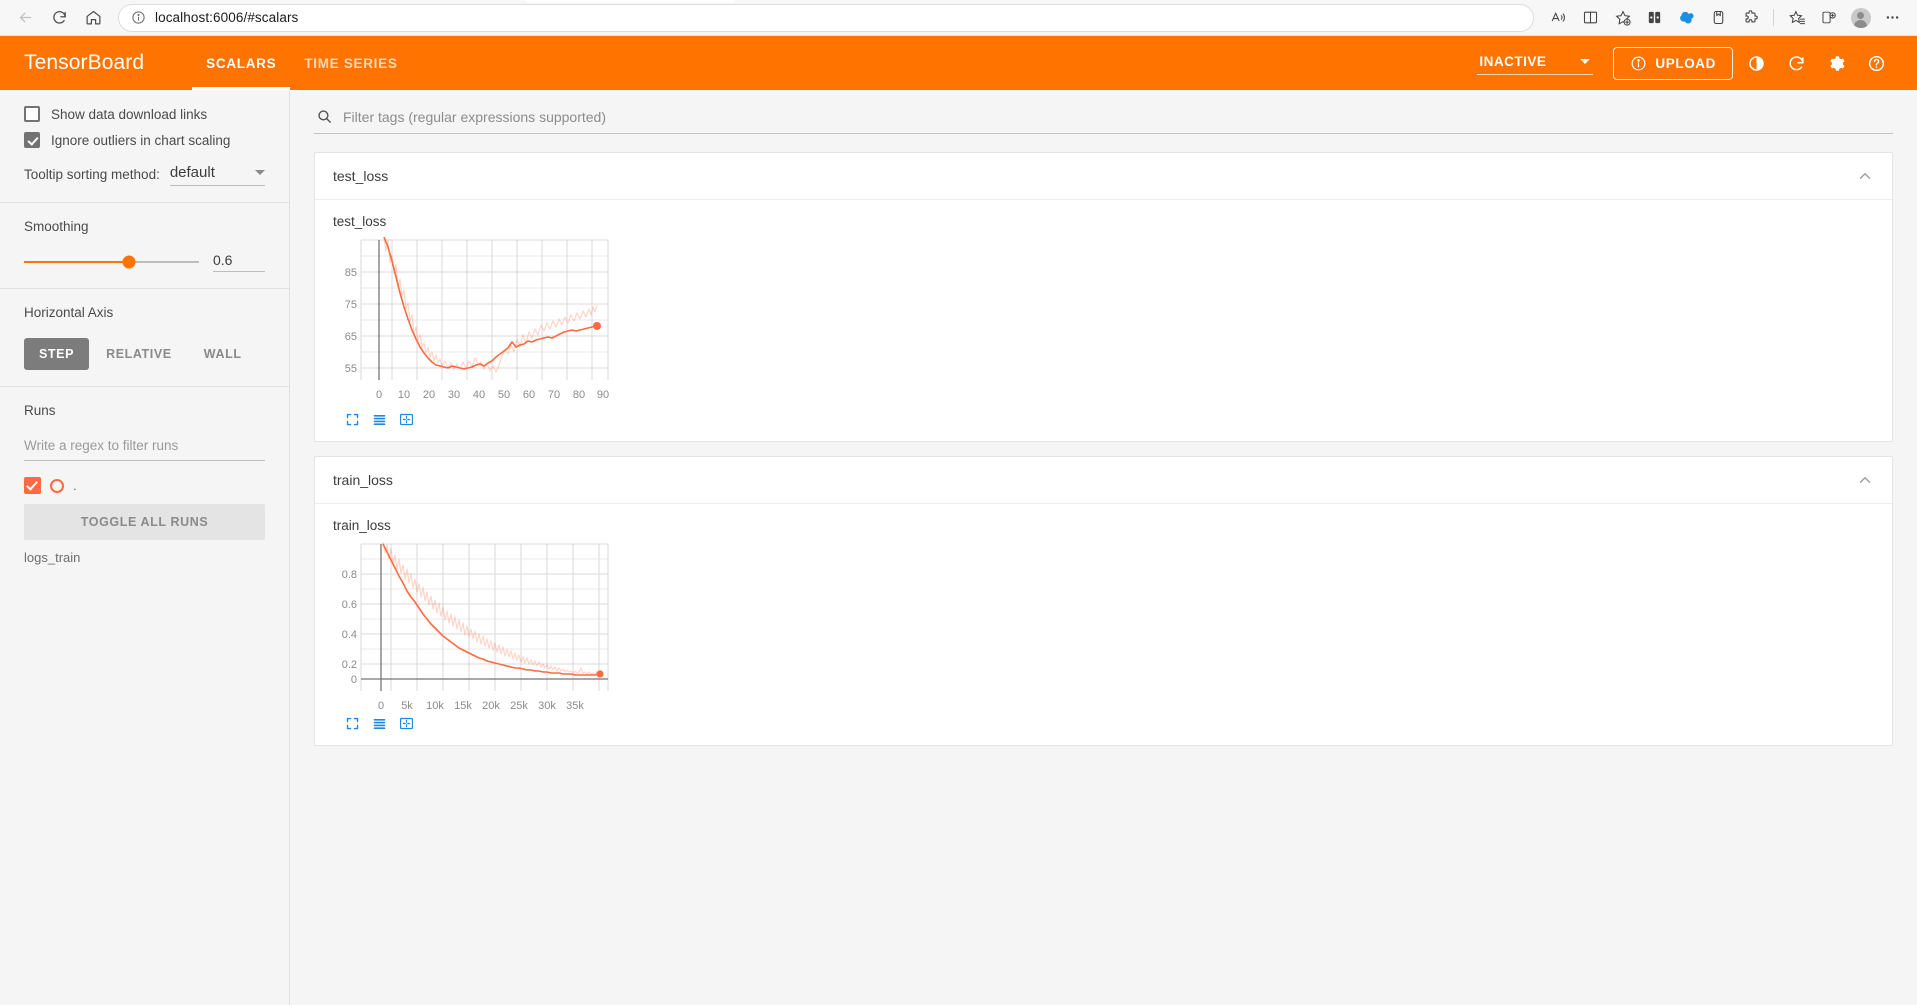 The height and width of the screenshot is (1005, 1917). What do you see at coordinates (1773, 17) in the screenshot?
I see `toolbar-divider` at bounding box center [1773, 17].